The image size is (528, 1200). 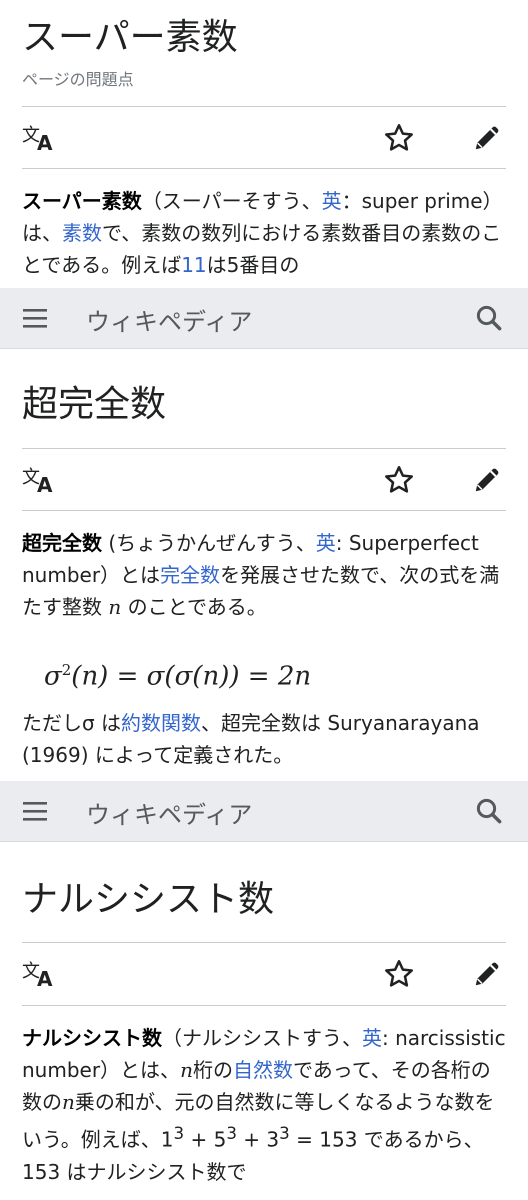 What do you see at coordinates (161, 723) in the screenshot?
I see `link-divisor-function: 約数関数` at bounding box center [161, 723].